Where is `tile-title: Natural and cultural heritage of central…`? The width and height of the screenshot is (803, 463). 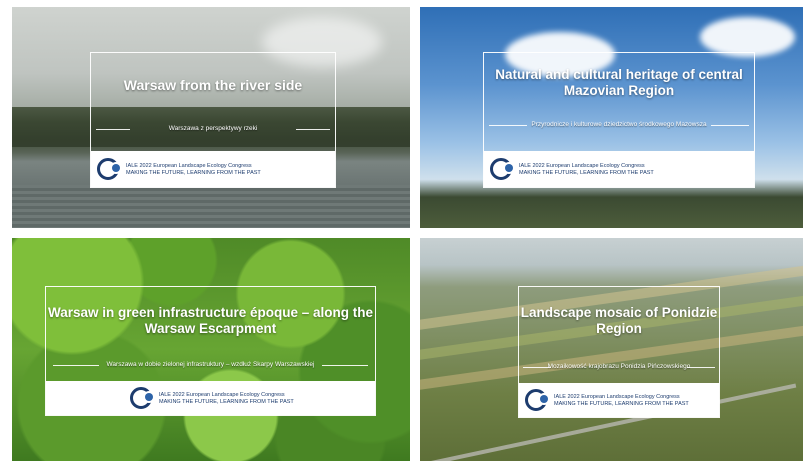 tile-title: Natural and cultural heritage of central… is located at coordinates (619, 82).